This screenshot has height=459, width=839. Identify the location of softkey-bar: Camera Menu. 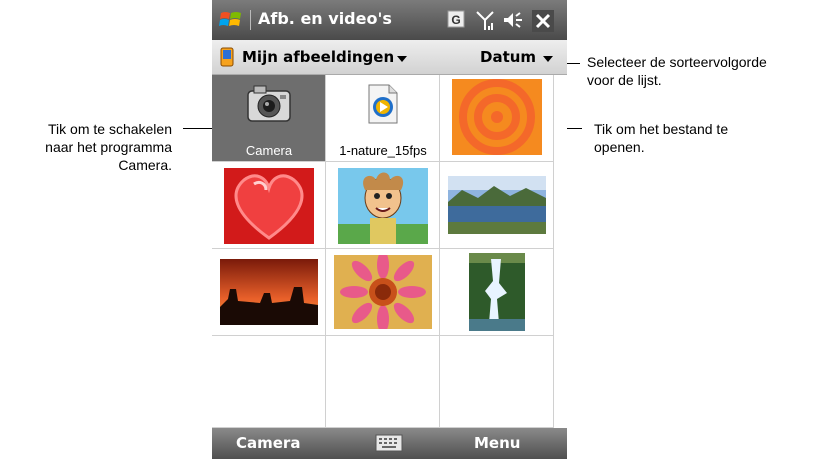
(389, 443).